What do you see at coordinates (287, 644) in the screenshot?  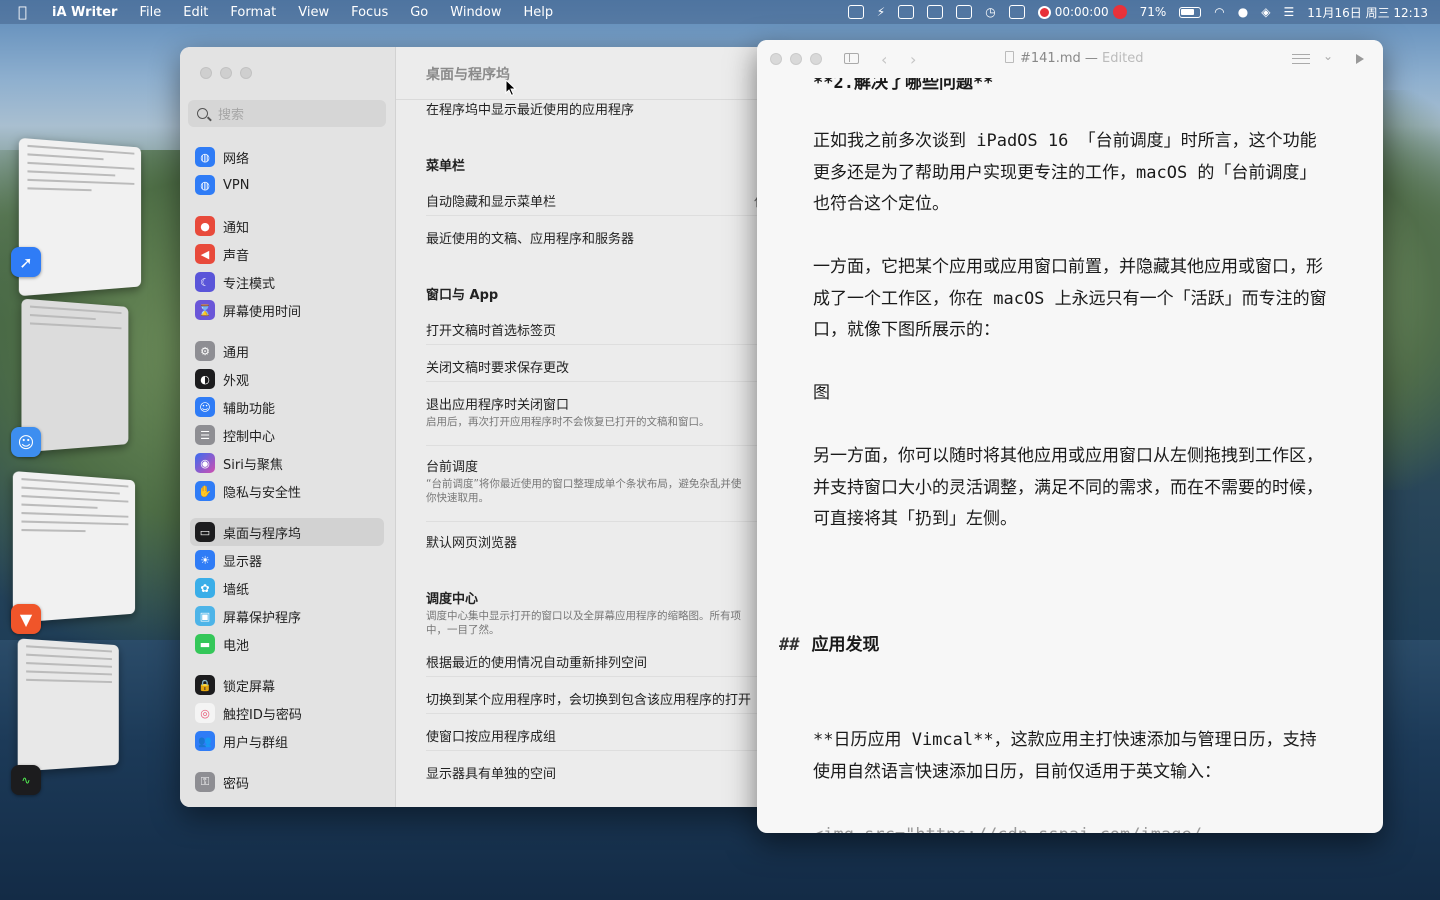 I see `sidebar-item-battery: ▬ 电池` at bounding box center [287, 644].